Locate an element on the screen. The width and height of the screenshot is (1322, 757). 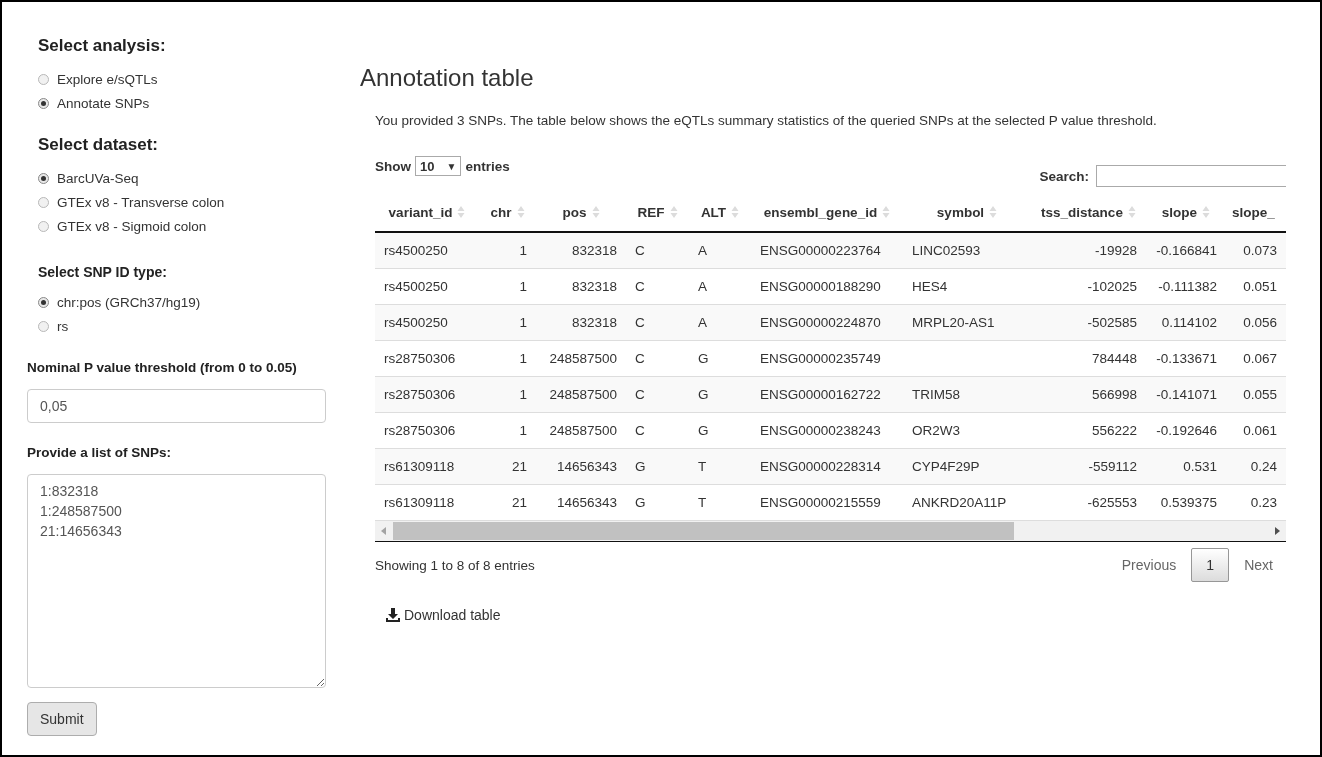
table-cell: 14656343 is located at coordinates (581, 466).